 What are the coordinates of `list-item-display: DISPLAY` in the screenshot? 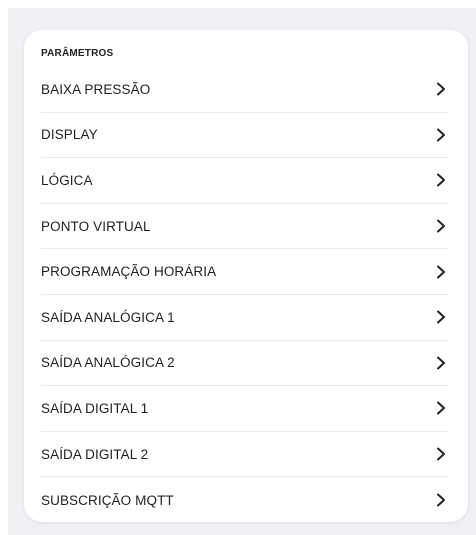 It's located at (244, 136).